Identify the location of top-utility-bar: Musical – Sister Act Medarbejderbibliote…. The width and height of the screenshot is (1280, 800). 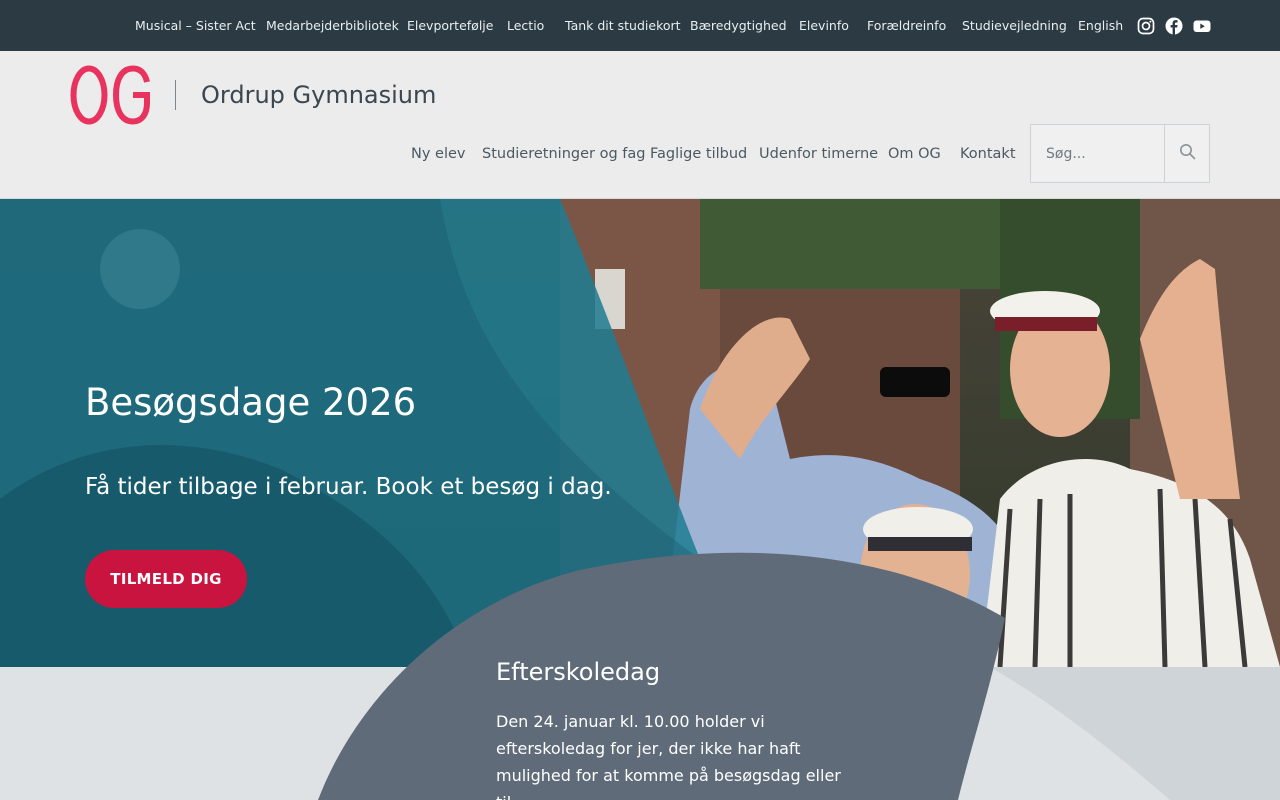
(640, 25).